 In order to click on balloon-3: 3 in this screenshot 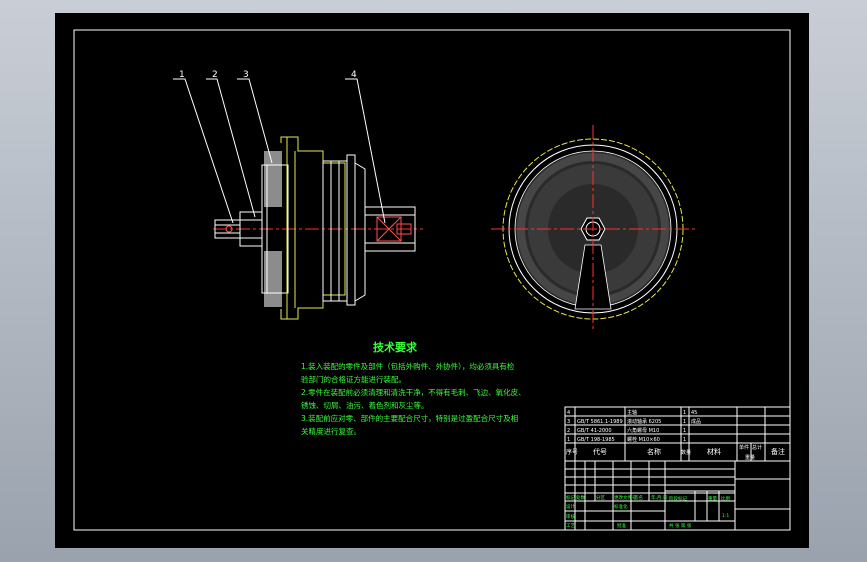, I will do `click(246, 75)`.